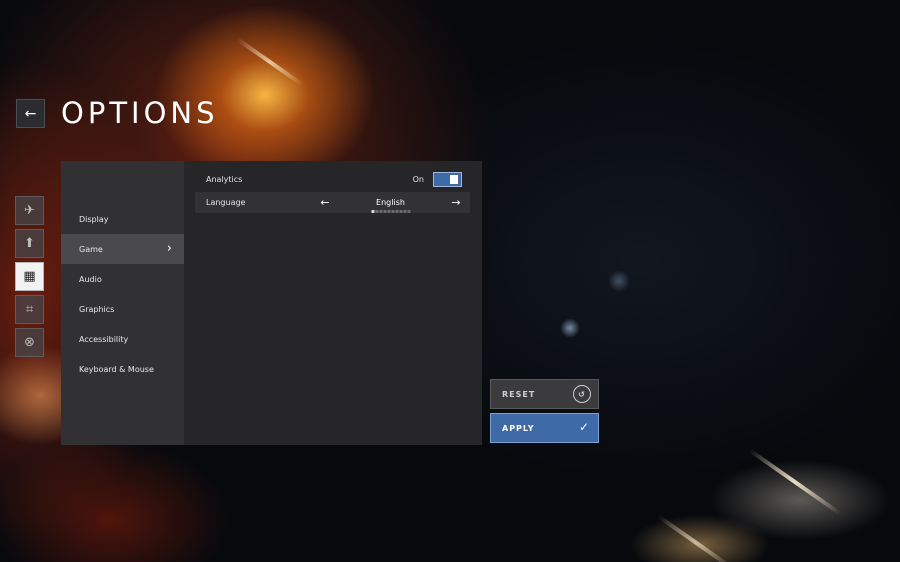 This screenshot has height=562, width=900. I want to click on nav-item-label: Graphics, so click(97, 309).